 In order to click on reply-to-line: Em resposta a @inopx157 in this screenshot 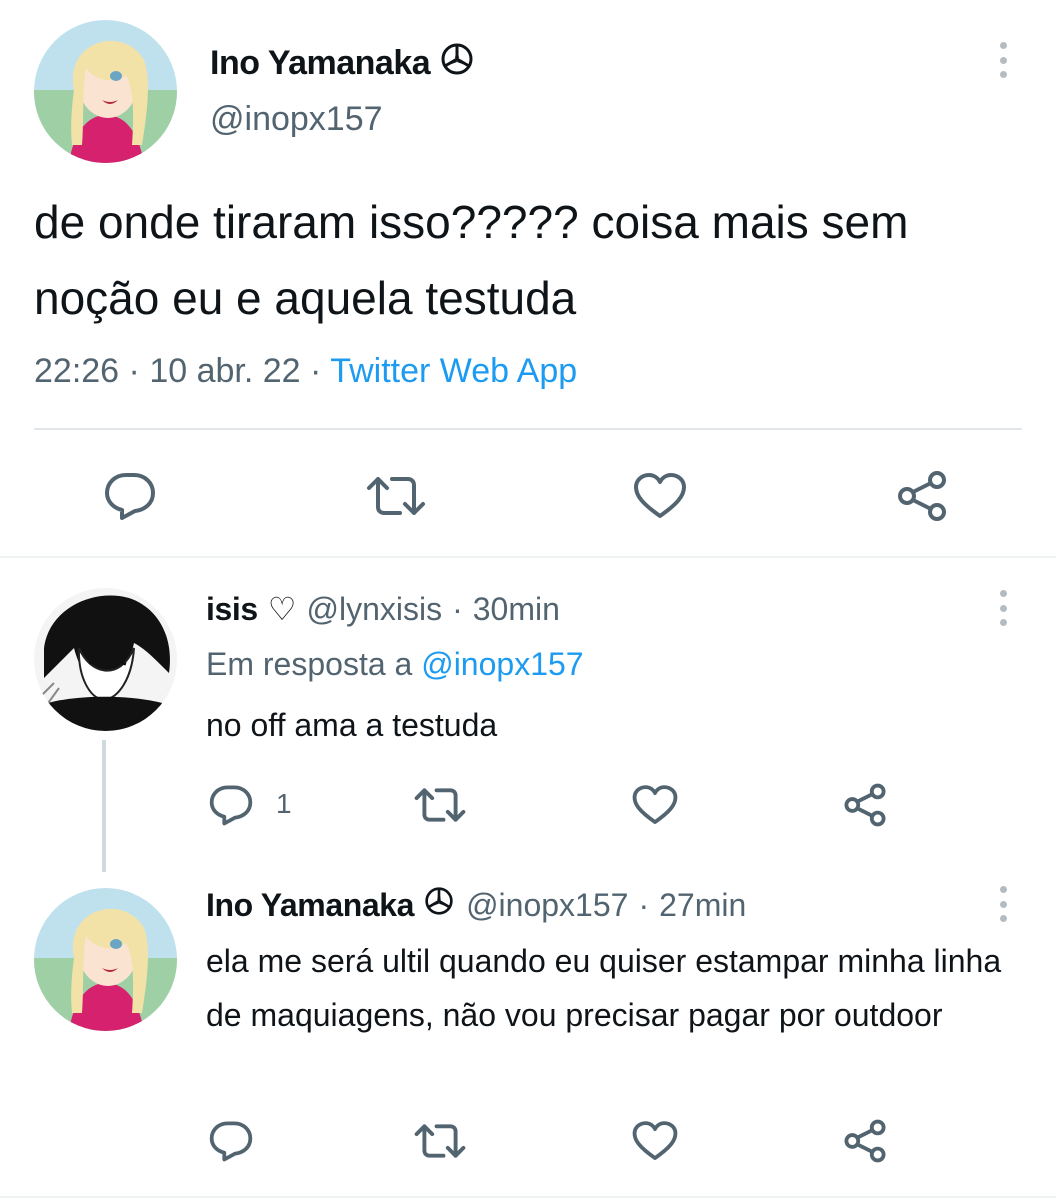, I will do `click(395, 664)`.